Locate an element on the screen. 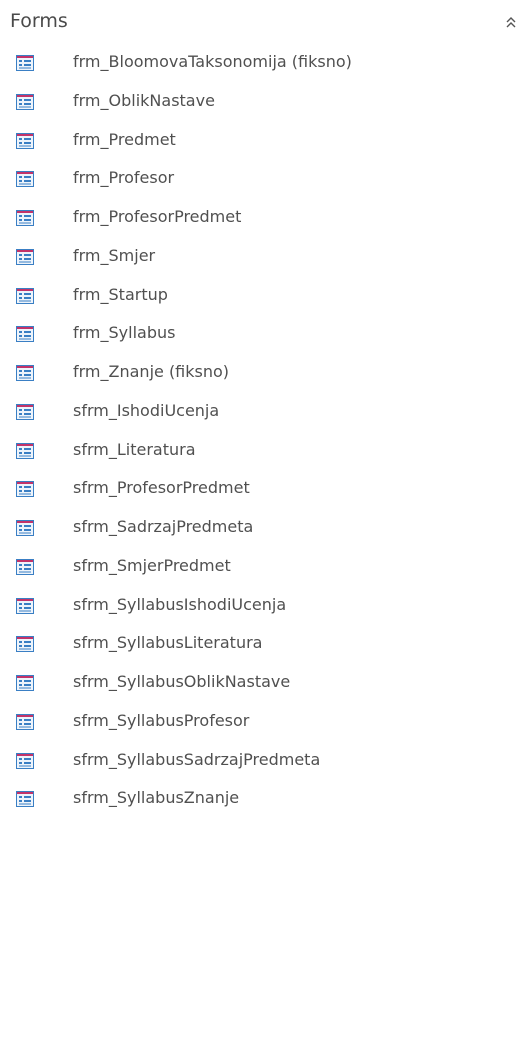  form-list-item: sfrm_SyllabusOblikNastave is located at coordinates (261, 691).